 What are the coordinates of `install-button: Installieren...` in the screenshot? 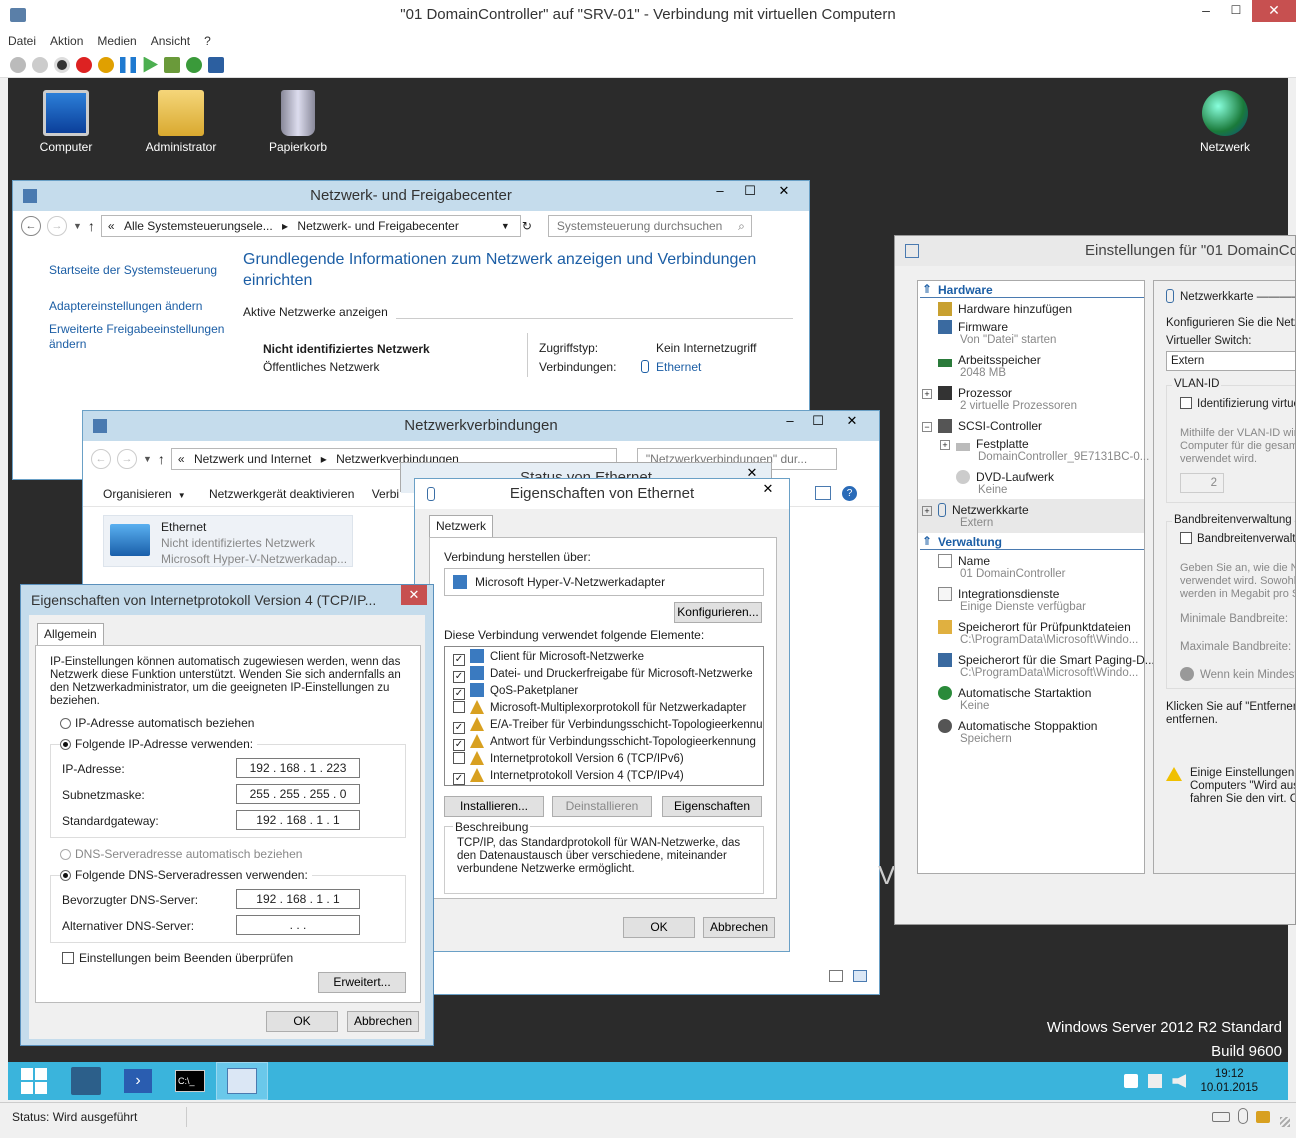 It's located at (494, 806).